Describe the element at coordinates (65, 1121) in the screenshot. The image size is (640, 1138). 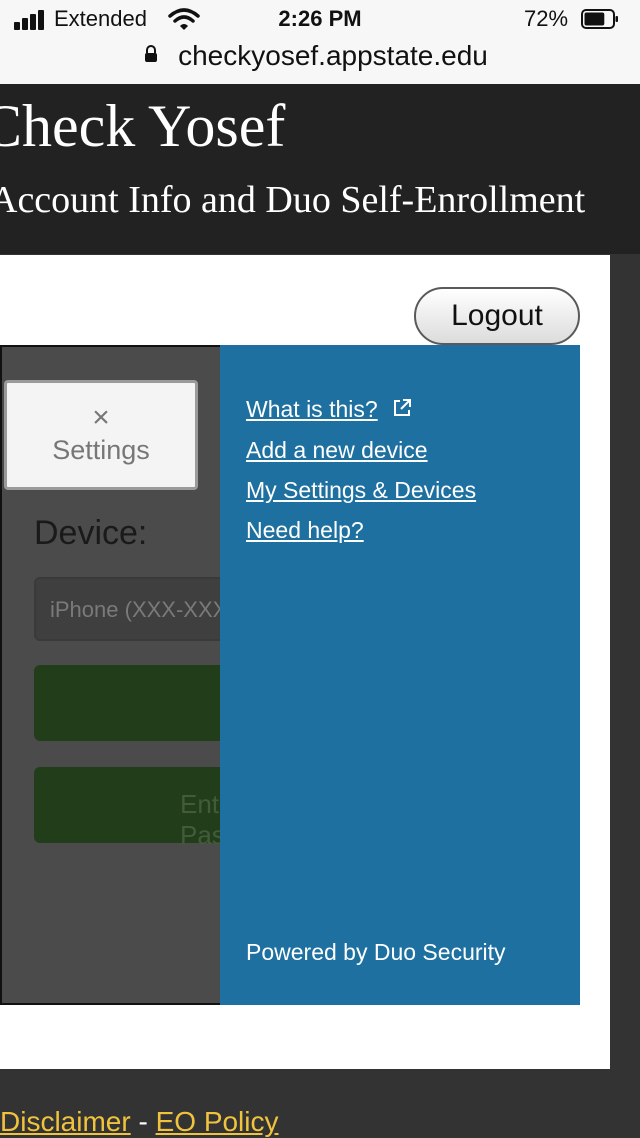
I see `disclaimer-link: Disclaimer` at that location.